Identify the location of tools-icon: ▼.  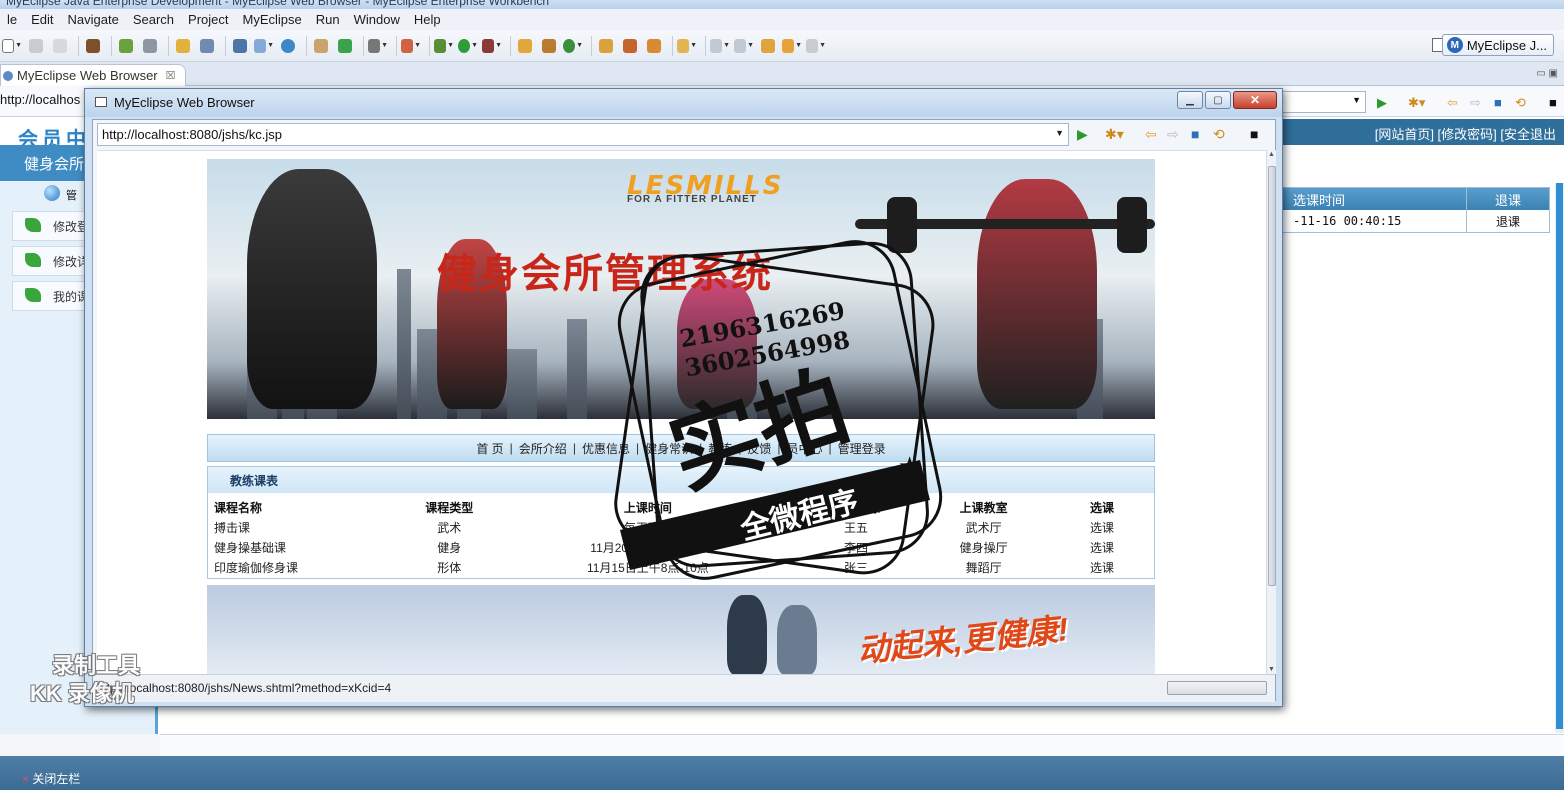
(411, 46).